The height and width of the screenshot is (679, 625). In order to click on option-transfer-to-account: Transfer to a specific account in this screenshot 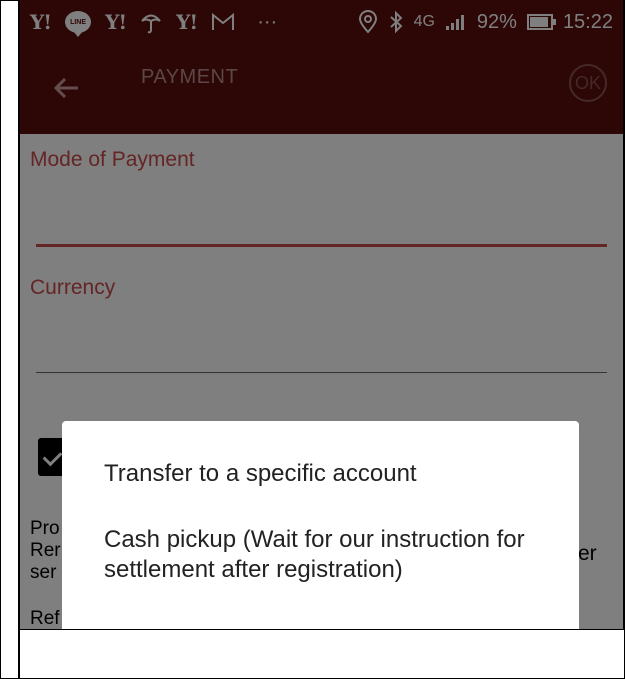, I will do `click(329, 474)`.